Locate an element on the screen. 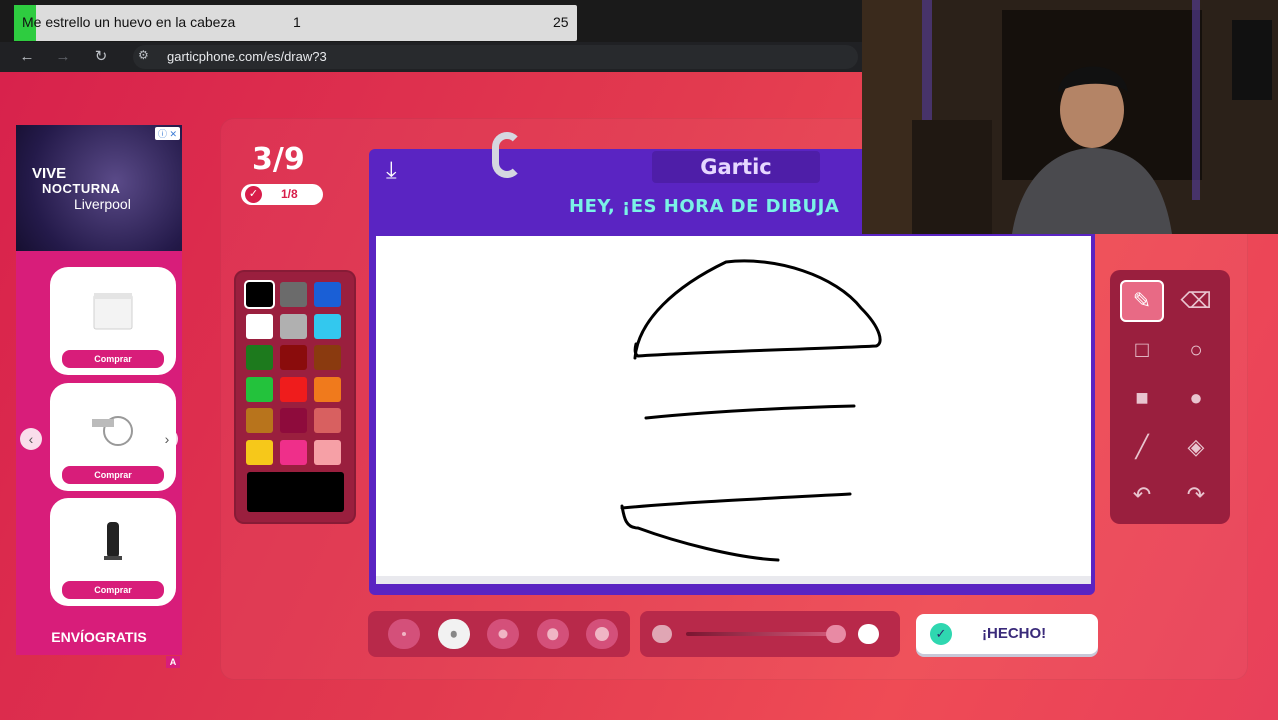 The height and width of the screenshot is (720, 1278). overlay-count-2: 25 is located at coordinates (561, 22).